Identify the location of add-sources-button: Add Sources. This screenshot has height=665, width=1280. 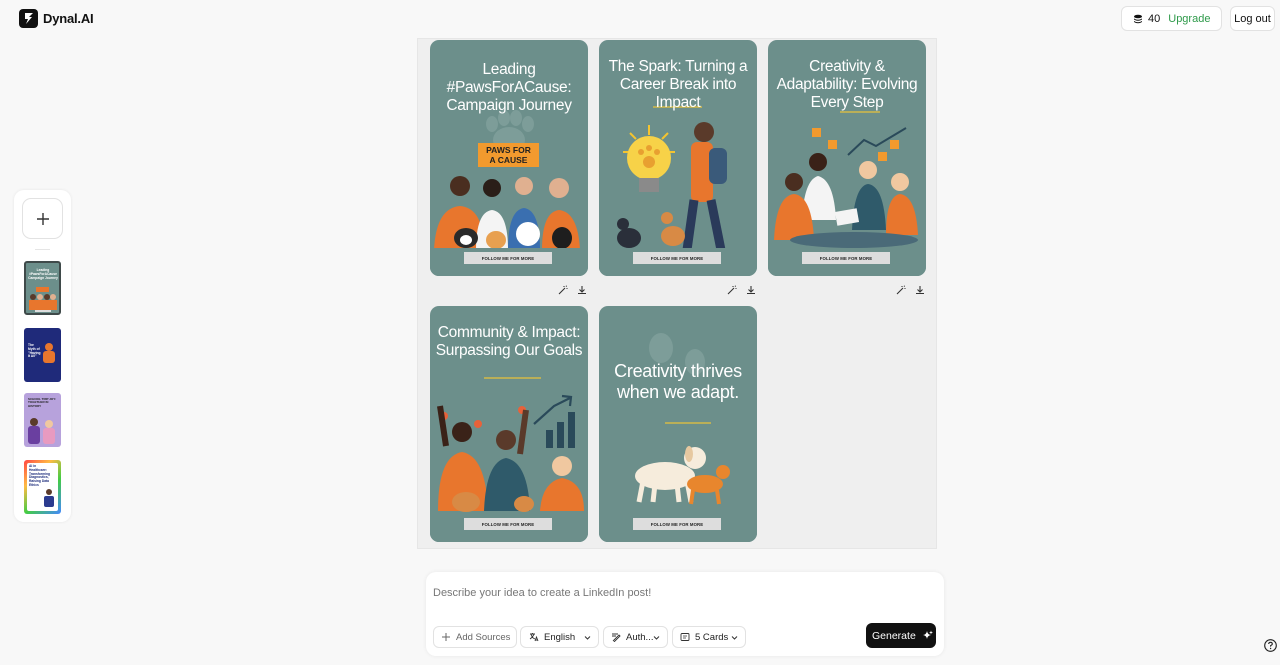
(475, 637).